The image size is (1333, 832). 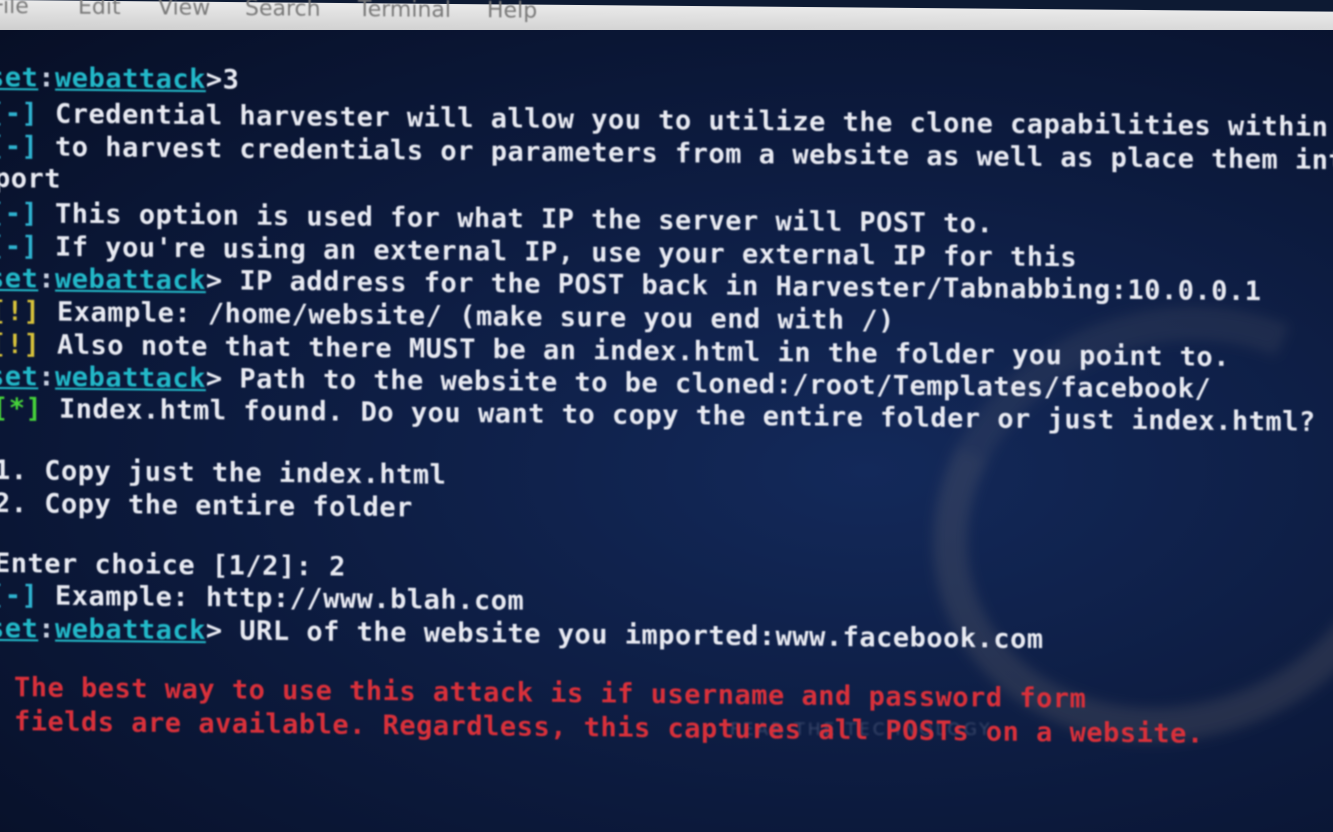 What do you see at coordinates (184, 10) in the screenshot?
I see `menu-view: View` at bounding box center [184, 10].